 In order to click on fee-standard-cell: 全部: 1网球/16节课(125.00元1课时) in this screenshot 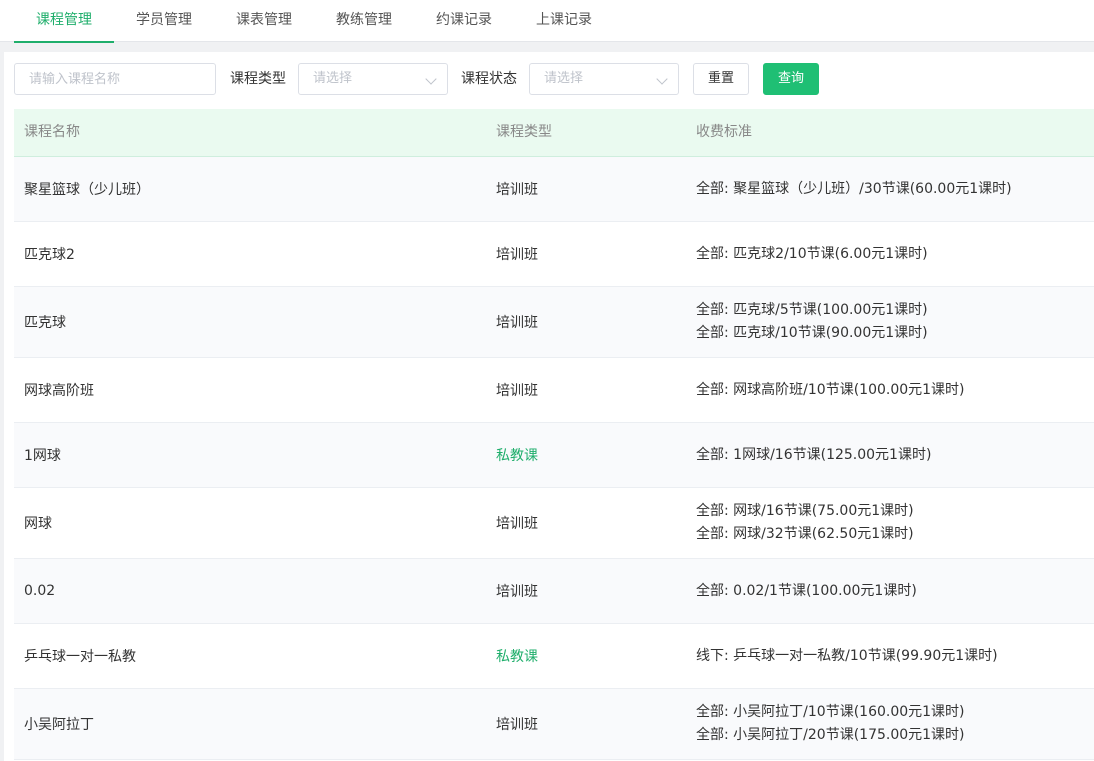, I will do `click(813, 455)`.